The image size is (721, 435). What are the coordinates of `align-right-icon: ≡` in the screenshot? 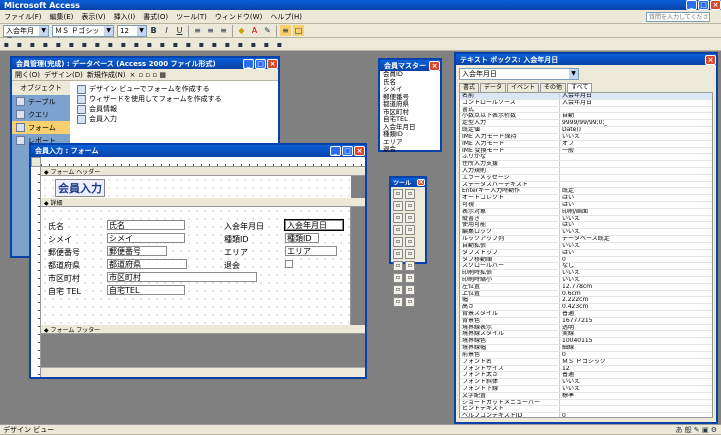 It's located at (223, 30).